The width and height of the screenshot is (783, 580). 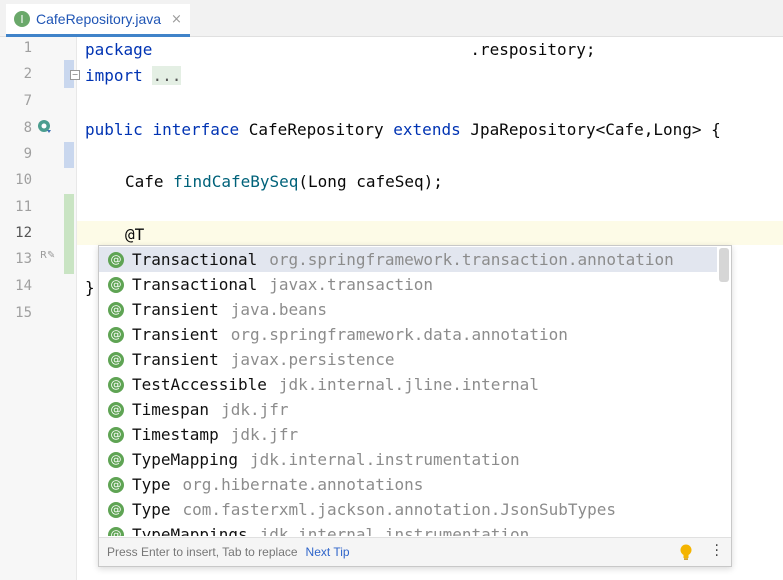 What do you see at coordinates (408, 309) in the screenshot?
I see `completion-item: @ Transient java.beans` at bounding box center [408, 309].